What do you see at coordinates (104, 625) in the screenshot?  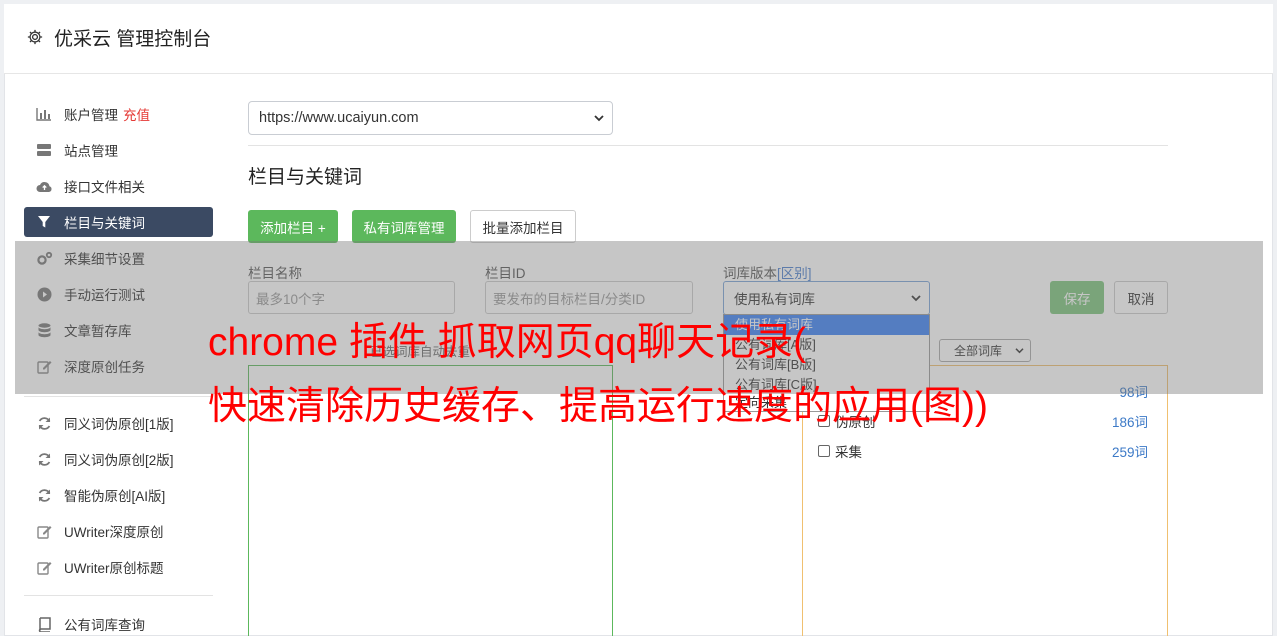 I see `sidebar-item-label: 公有词库查询` at bounding box center [104, 625].